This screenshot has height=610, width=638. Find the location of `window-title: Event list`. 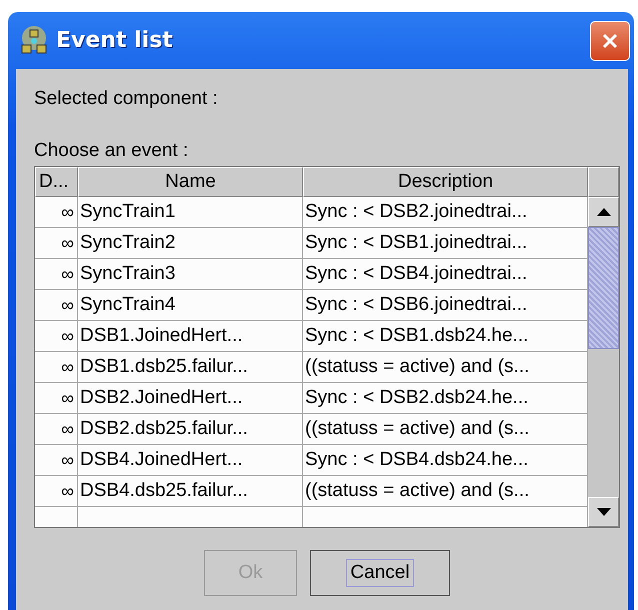

window-title: Event list is located at coordinates (115, 40).